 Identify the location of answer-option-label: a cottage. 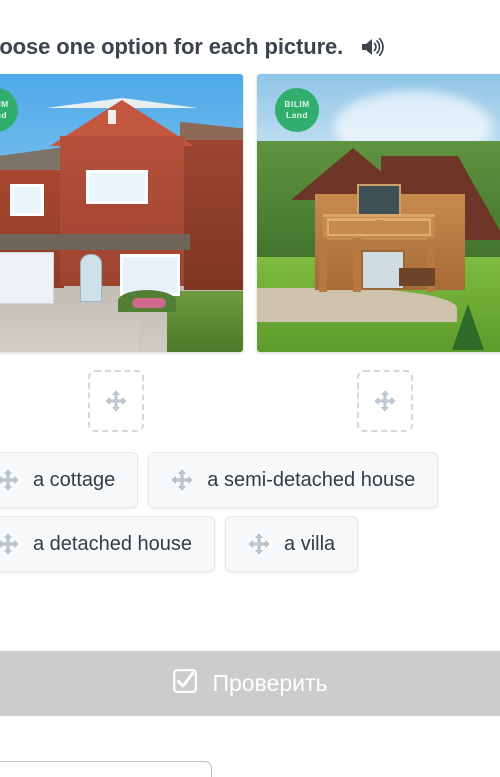
(74, 480).